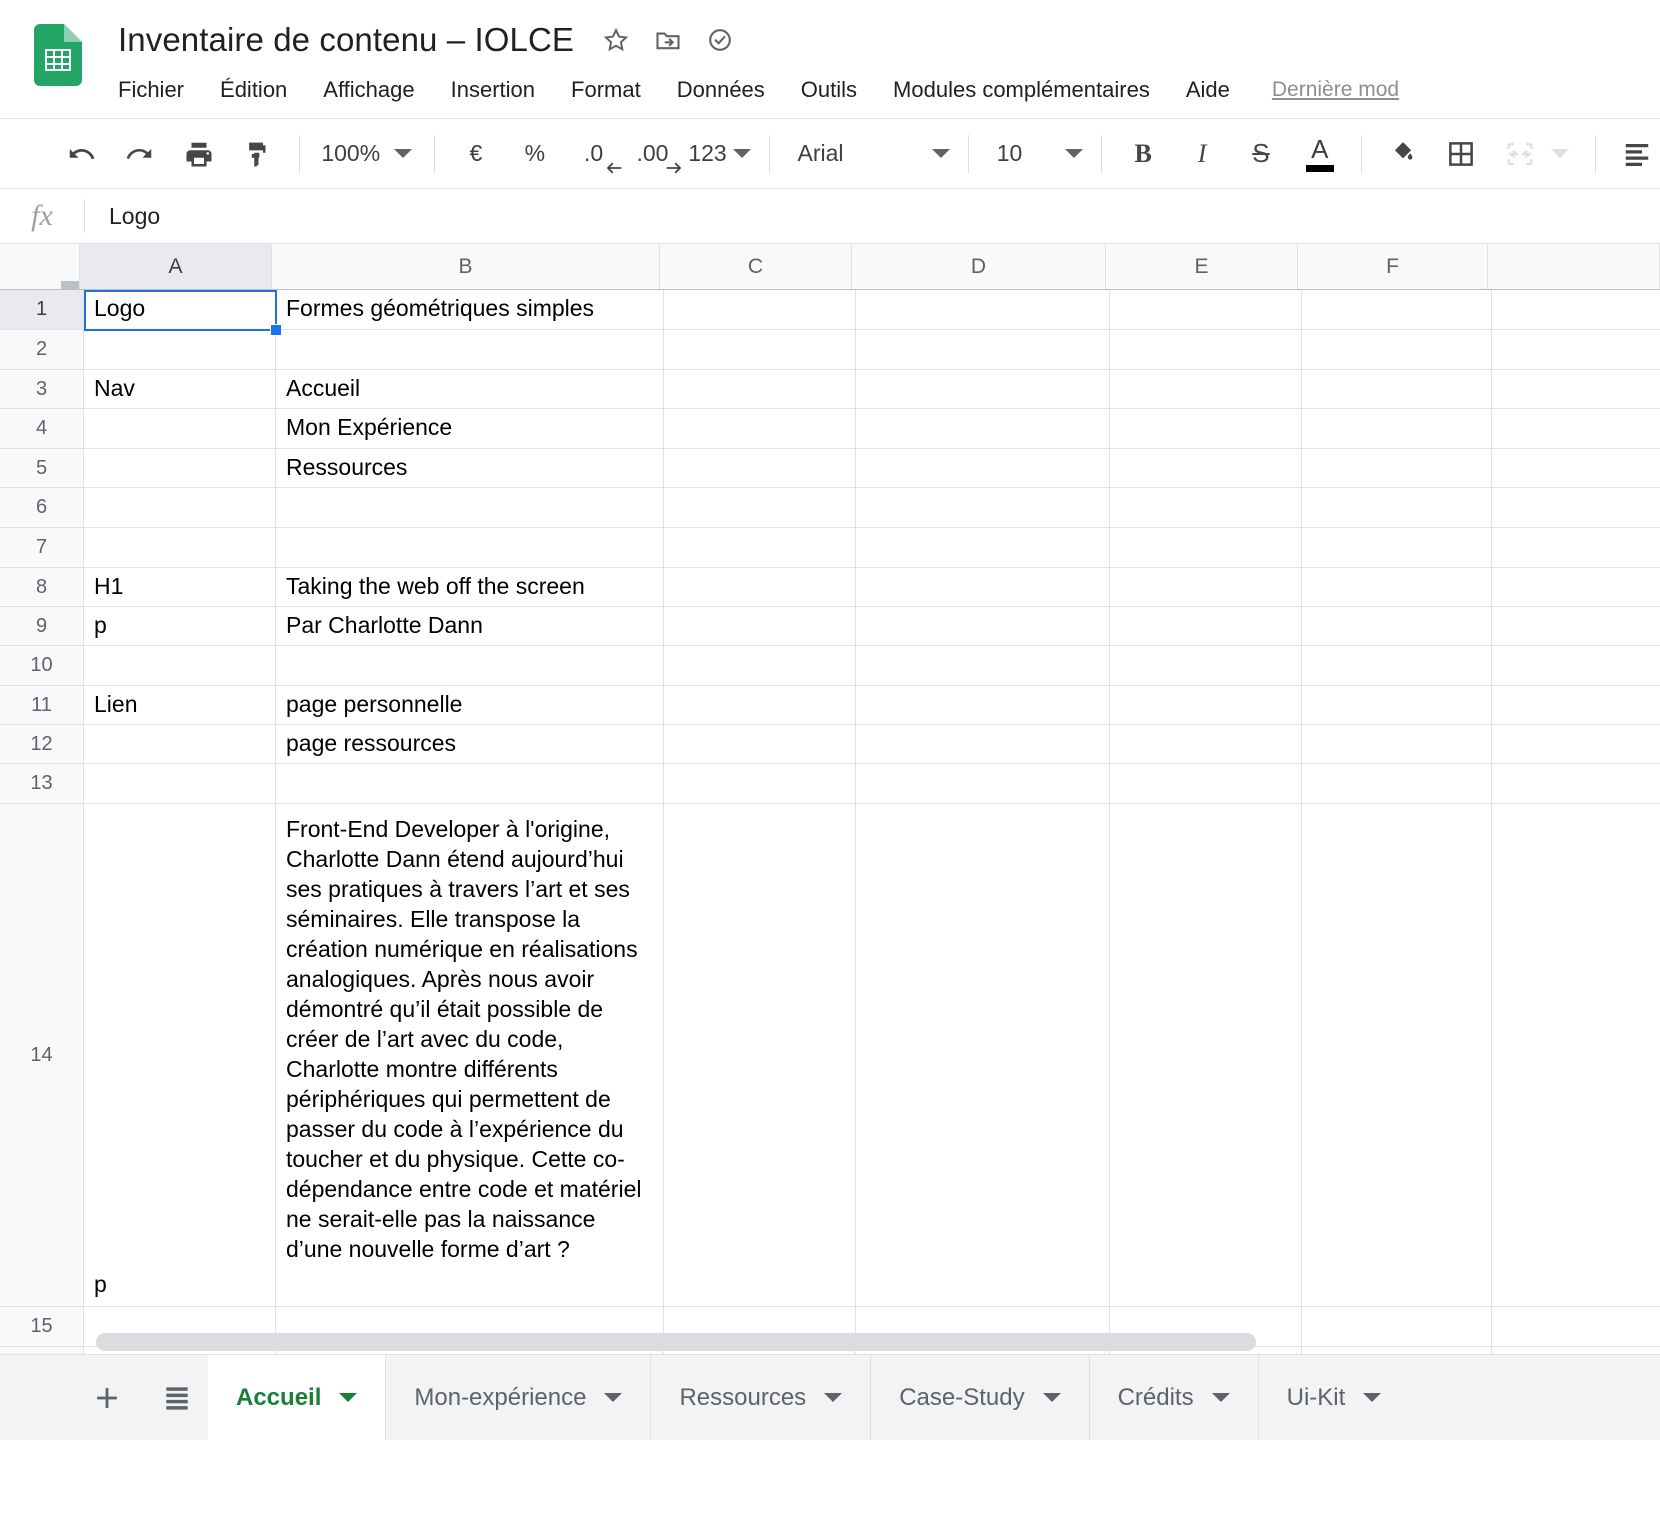 The width and height of the screenshot is (1660, 1532). I want to click on cell-f8, so click(1397, 587).